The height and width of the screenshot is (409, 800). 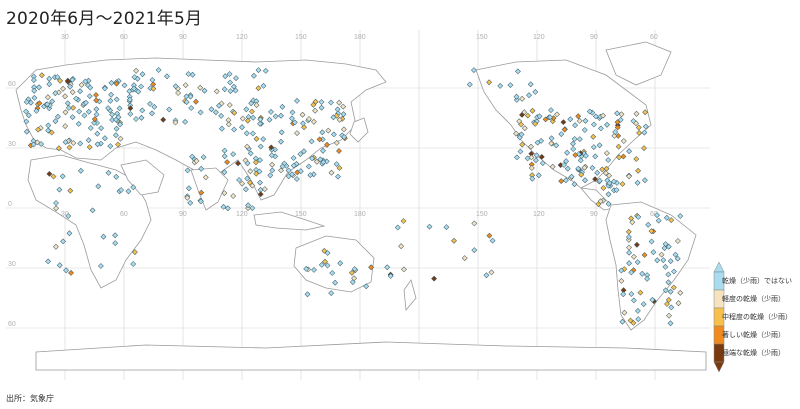 What do you see at coordinates (719, 267) in the screenshot?
I see `colorbar-top-arrow` at bounding box center [719, 267].